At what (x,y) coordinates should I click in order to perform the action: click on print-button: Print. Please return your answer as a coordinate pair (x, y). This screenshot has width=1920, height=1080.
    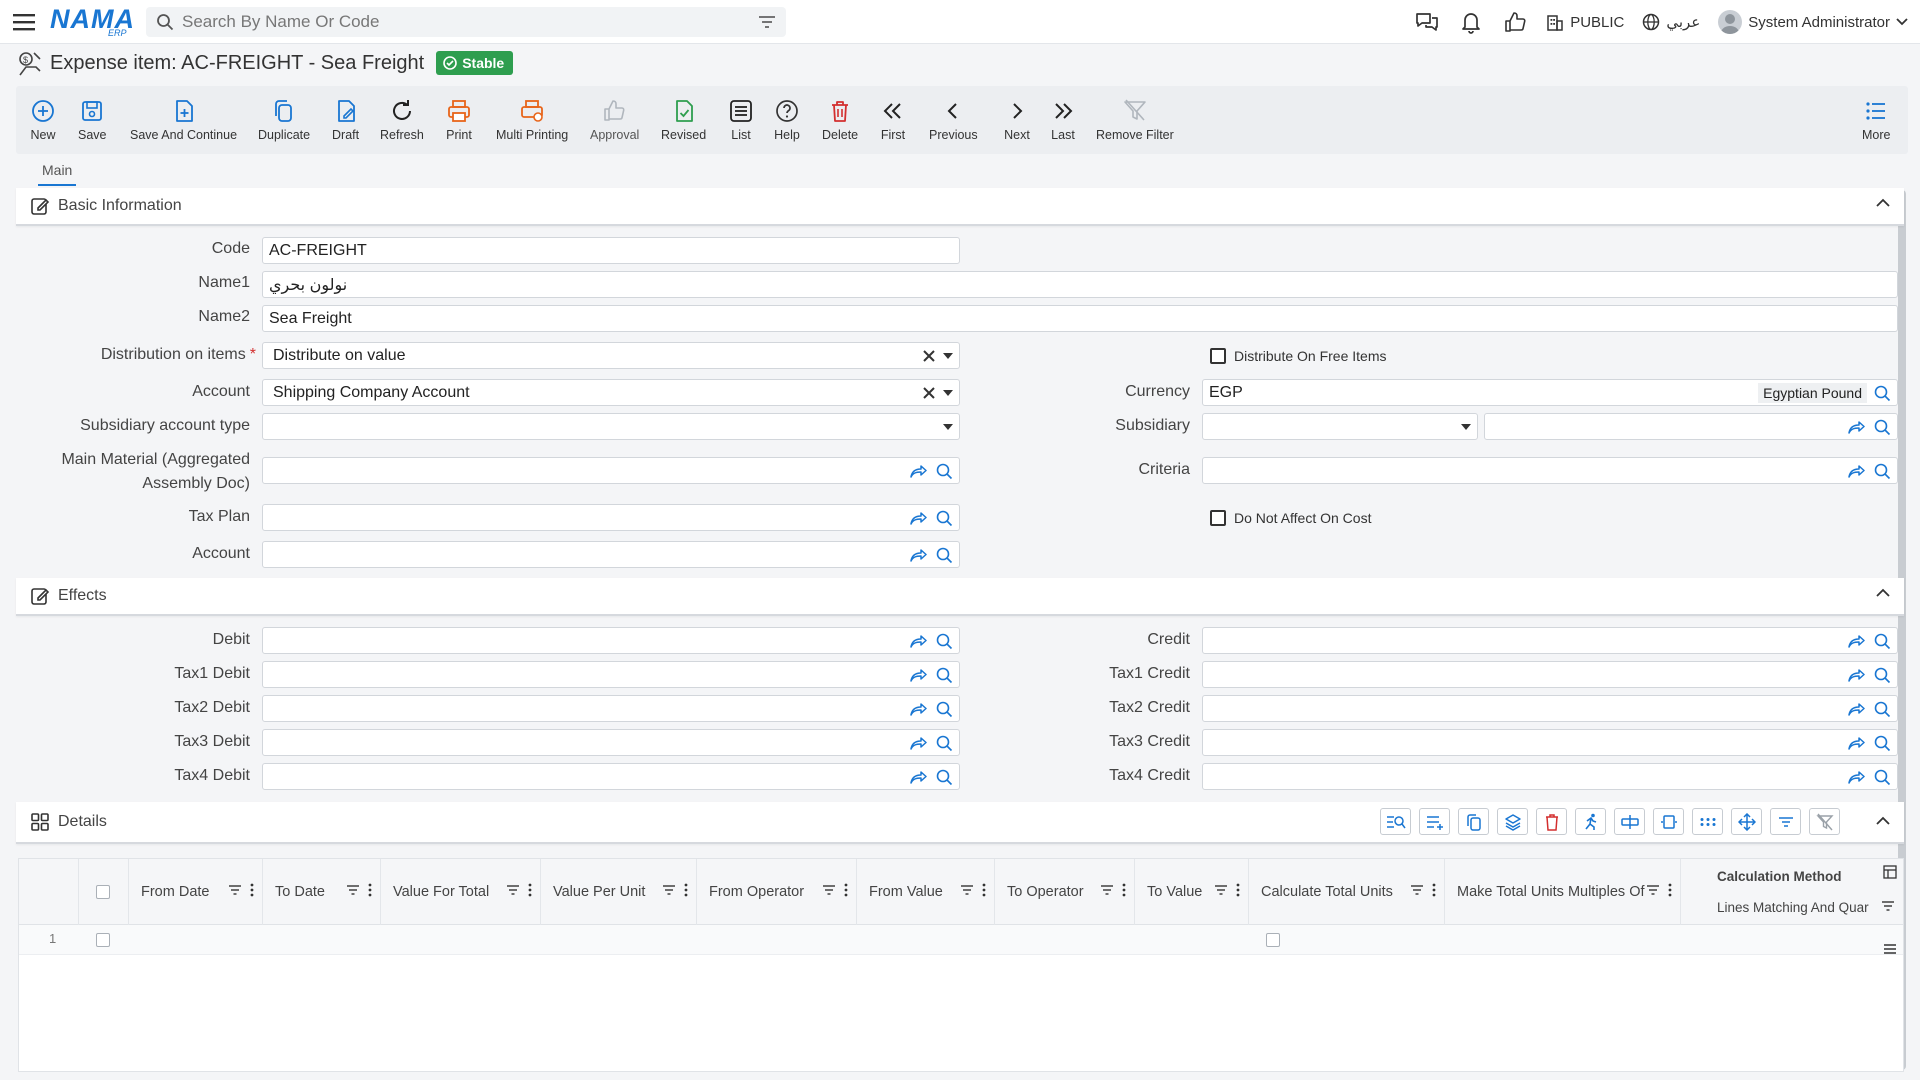
    Looking at the image, I should click on (459, 120).